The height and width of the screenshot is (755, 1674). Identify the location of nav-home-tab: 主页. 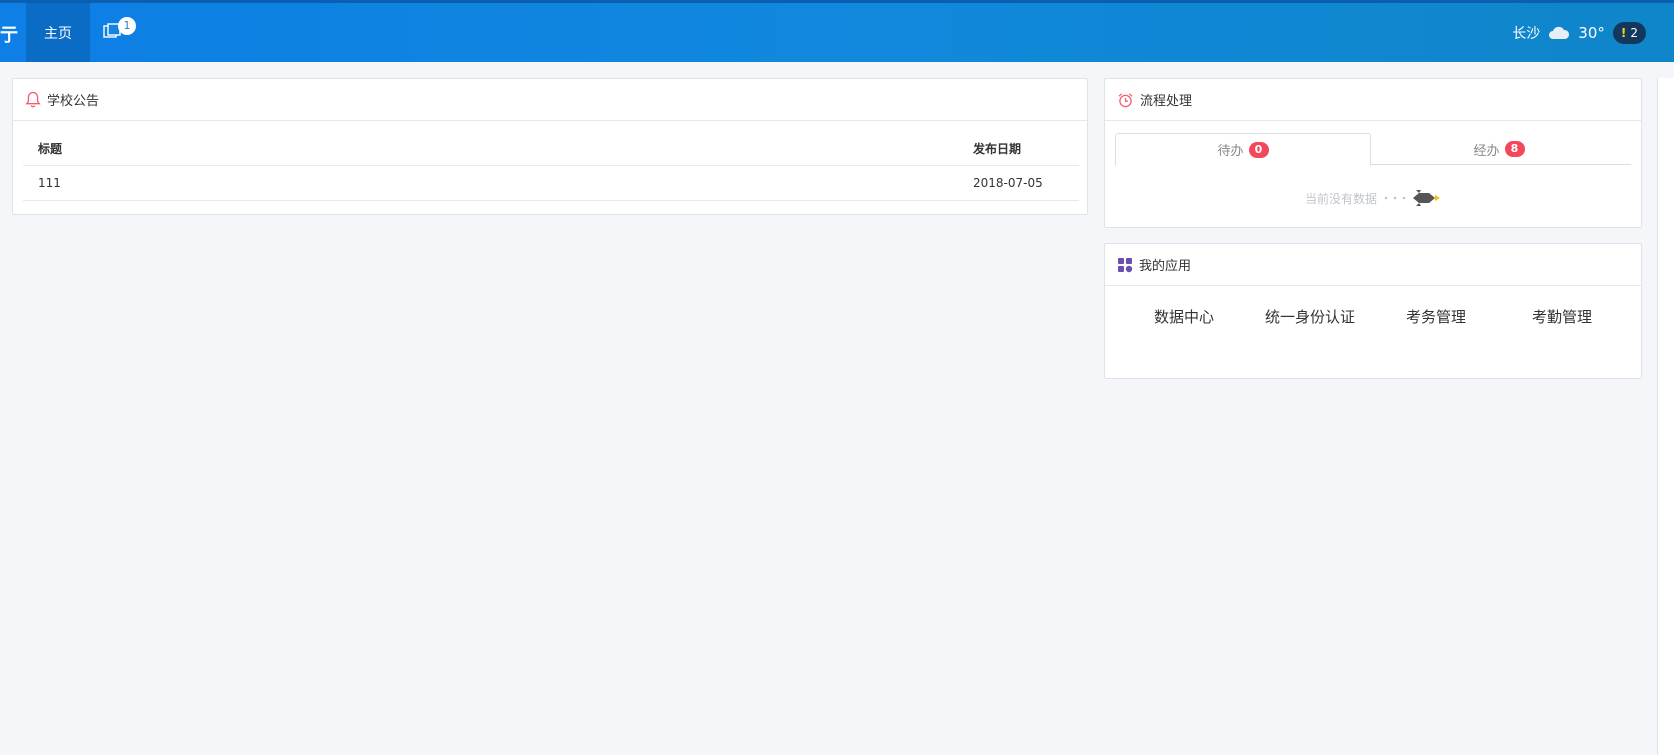
(58, 32).